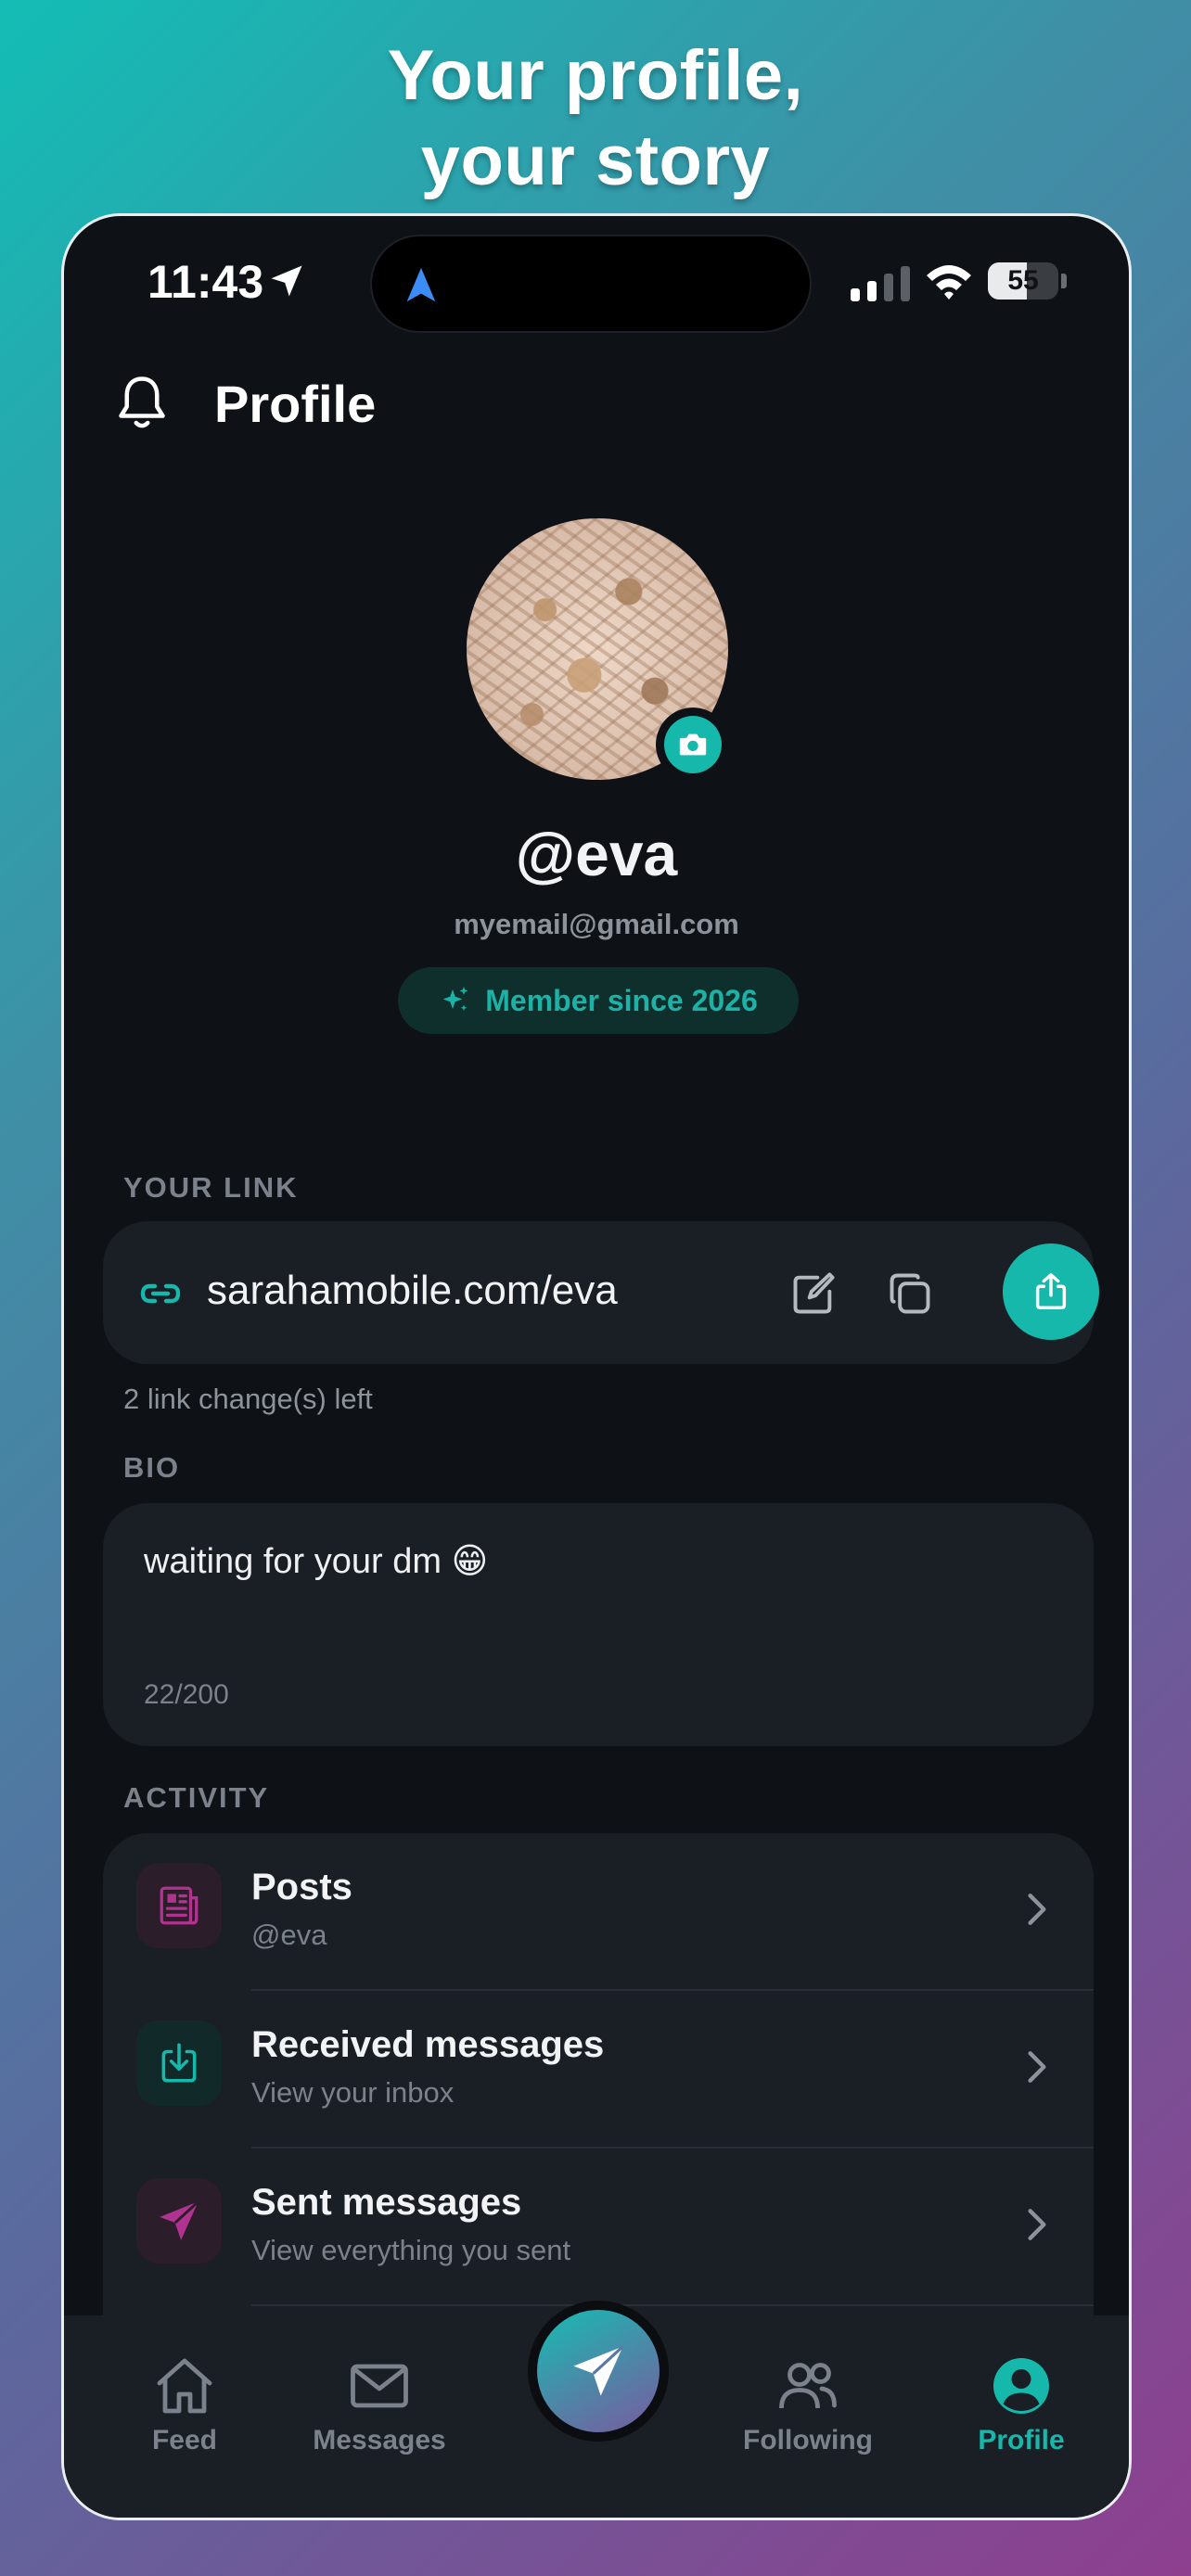 Image resolution: width=1191 pixels, height=2576 pixels. What do you see at coordinates (814, 1293) in the screenshot?
I see `edit-icon` at bounding box center [814, 1293].